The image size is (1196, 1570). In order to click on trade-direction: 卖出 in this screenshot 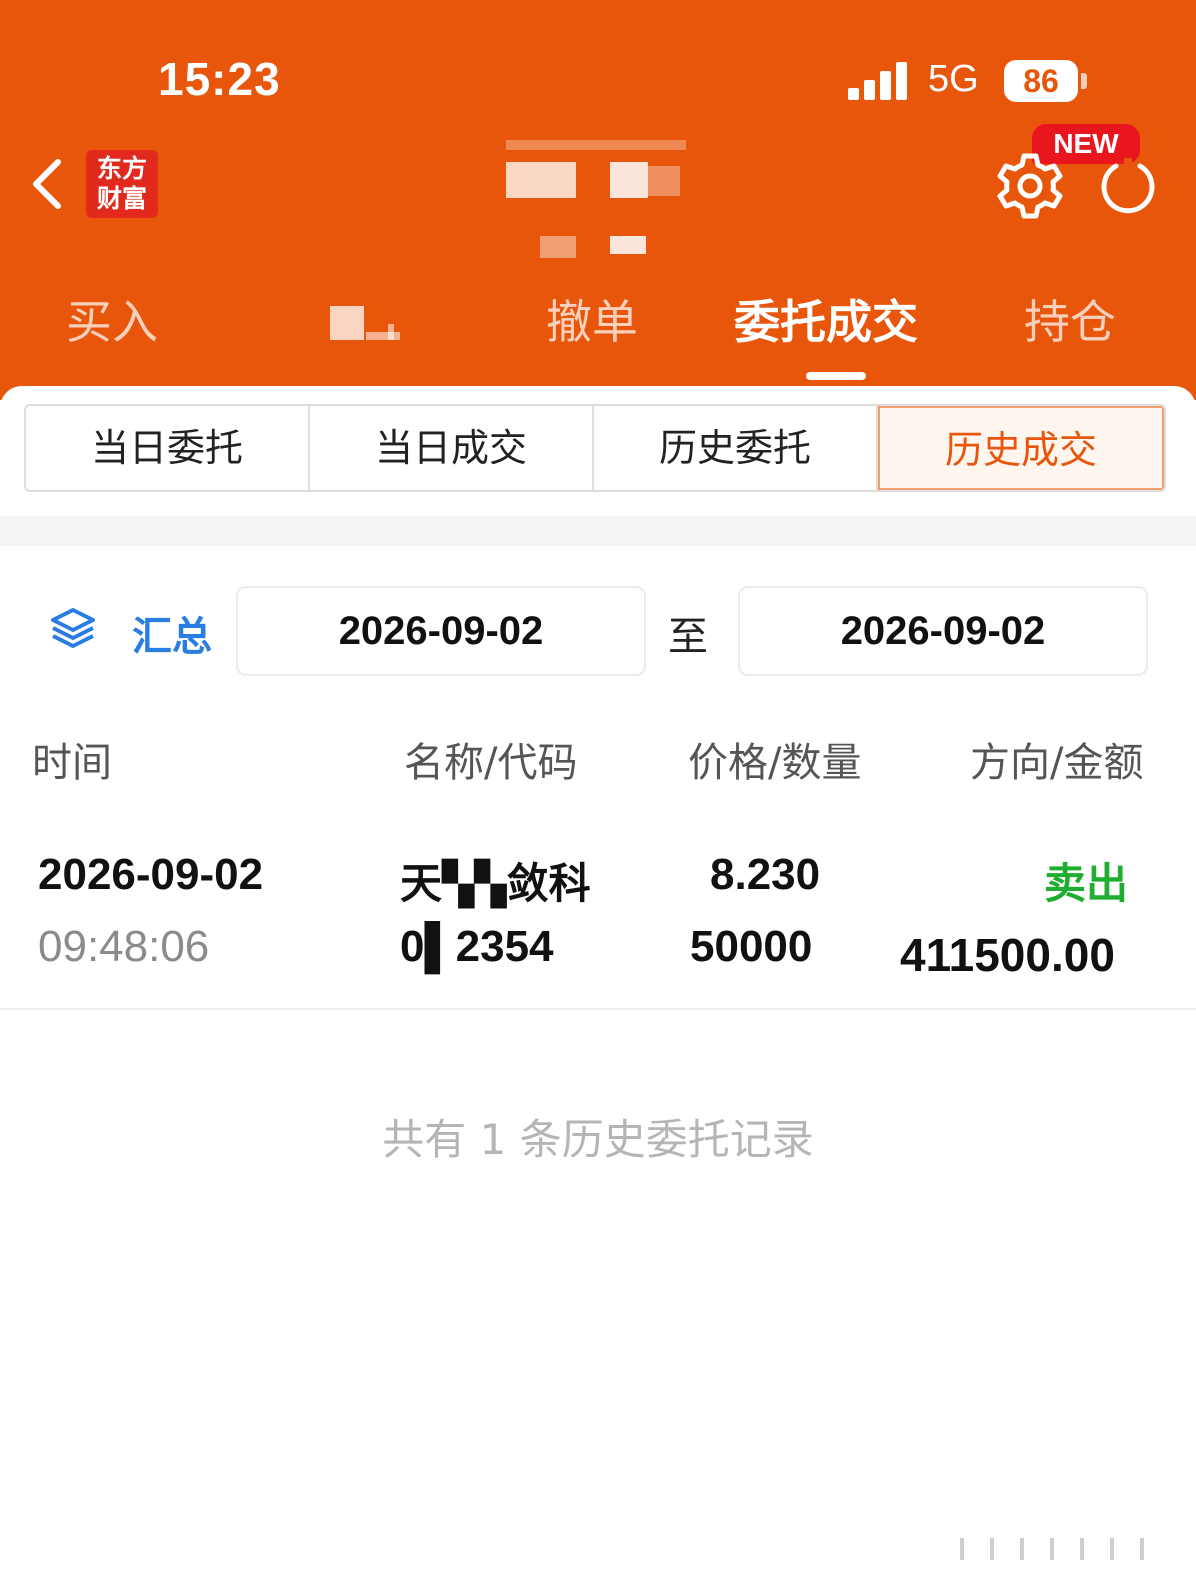, I will do `click(1086, 883)`.